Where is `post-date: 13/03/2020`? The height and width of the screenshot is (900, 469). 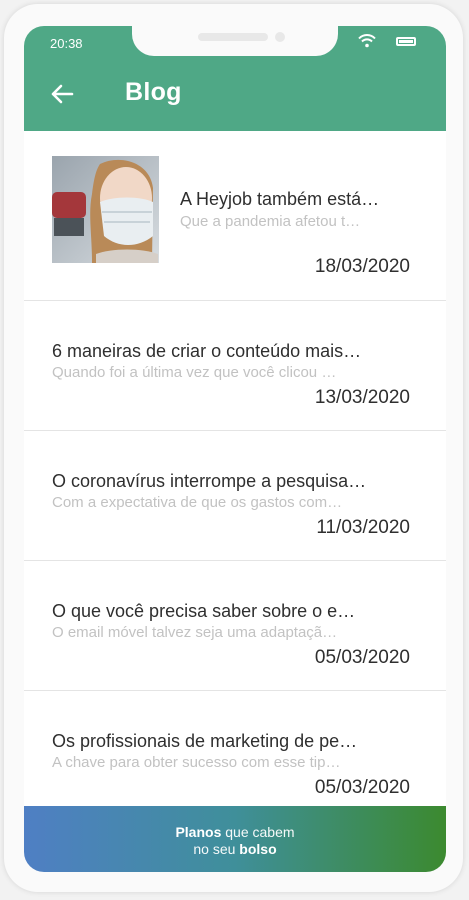 post-date: 13/03/2020 is located at coordinates (362, 397).